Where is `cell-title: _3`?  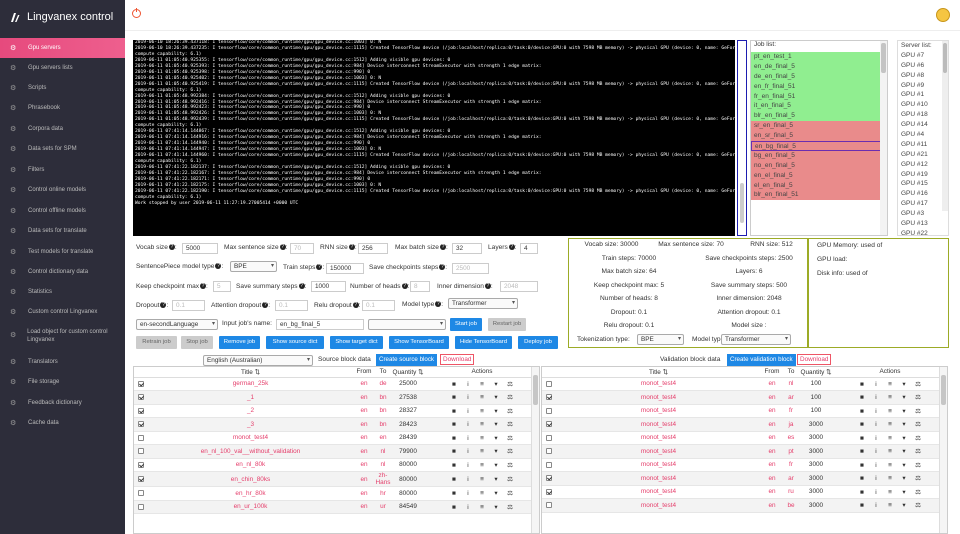
cell-title: _3 is located at coordinates (250, 424).